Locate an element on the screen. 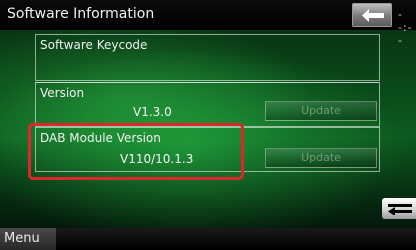 This screenshot has width=416, height=250. software-keycode-label: Software Keycode is located at coordinates (94, 45).